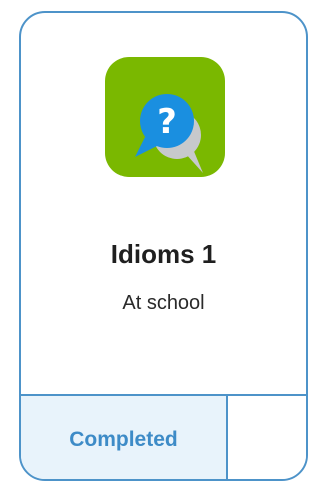  Describe the element at coordinates (267, 437) in the screenshot. I see `footer-empty-cell` at that location.